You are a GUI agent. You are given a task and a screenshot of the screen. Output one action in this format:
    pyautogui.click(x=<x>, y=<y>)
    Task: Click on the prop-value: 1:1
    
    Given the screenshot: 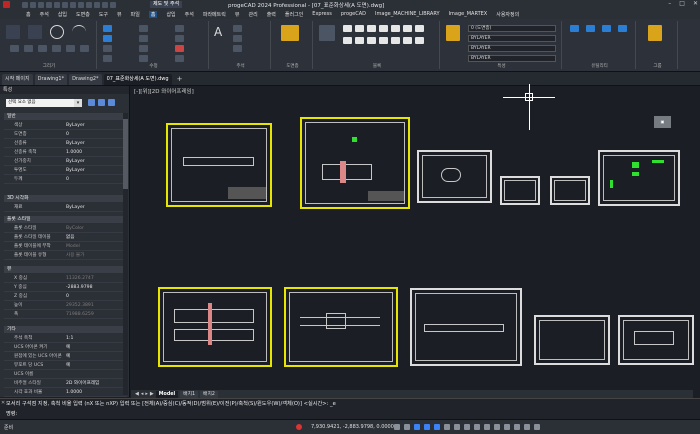 What is the action you would take?
    pyautogui.click(x=94, y=338)
    